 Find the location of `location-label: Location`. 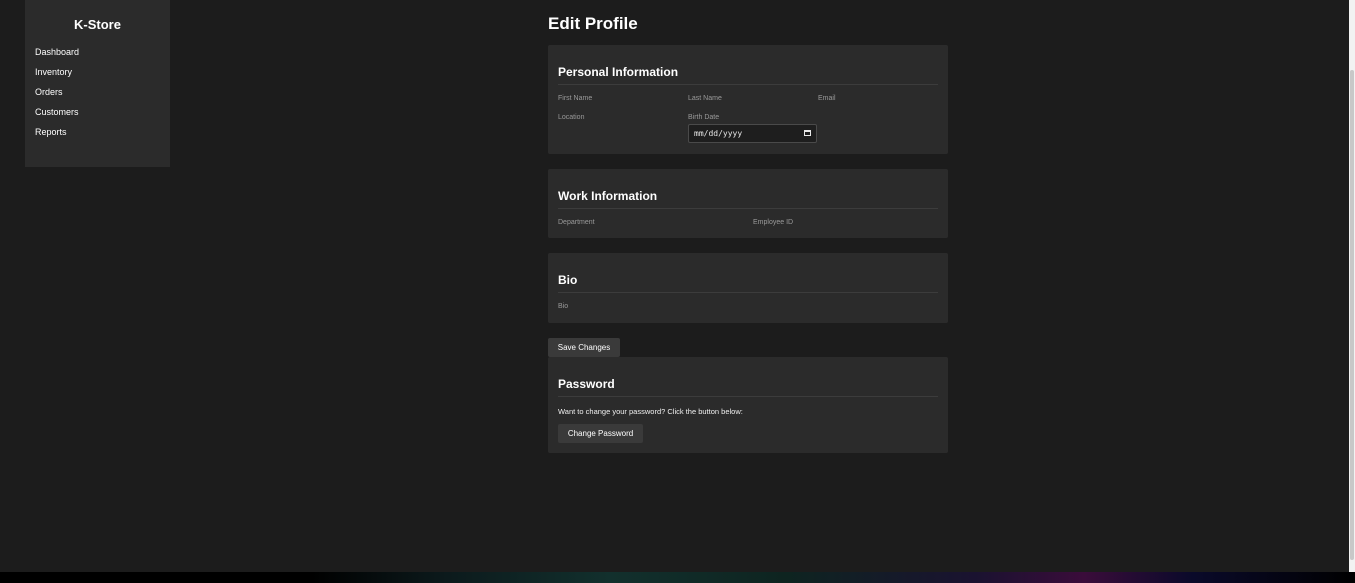

location-label: Location is located at coordinates (571, 117).